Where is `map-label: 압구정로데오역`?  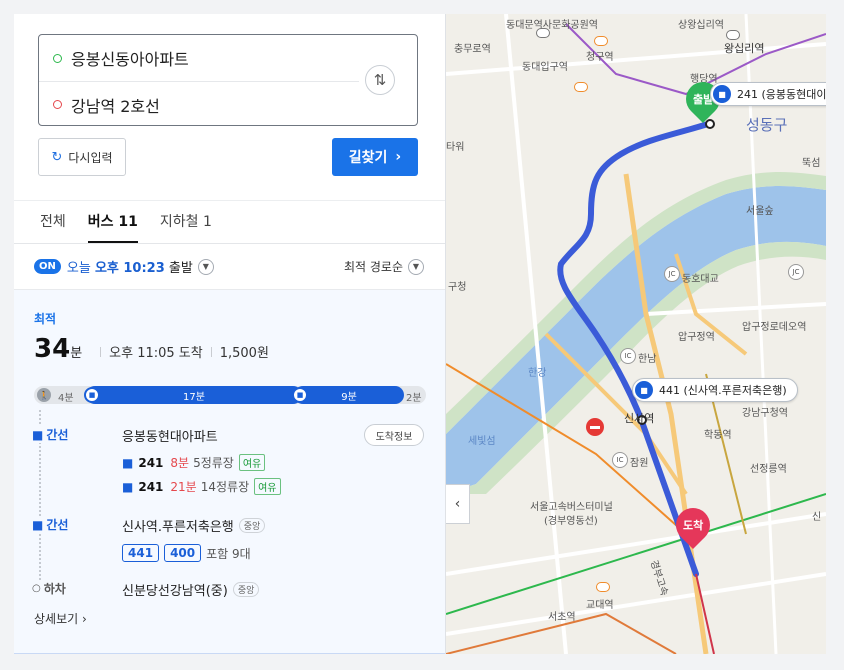
map-label: 압구정로데오역 is located at coordinates (774, 327).